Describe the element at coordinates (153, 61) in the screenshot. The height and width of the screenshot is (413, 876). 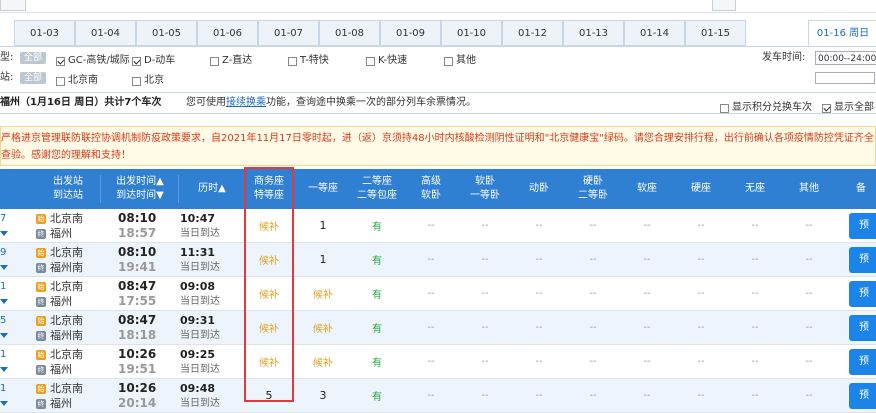
I see `type-checkbox-d: D-动车` at that location.